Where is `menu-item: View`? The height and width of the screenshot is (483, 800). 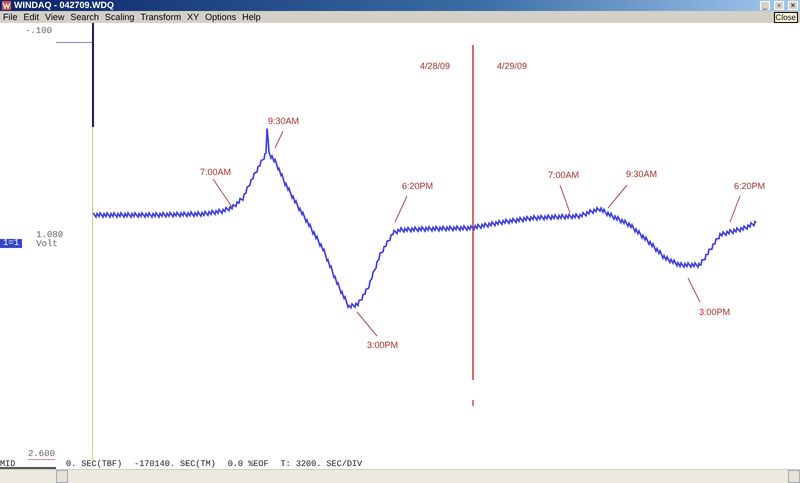 menu-item: View is located at coordinates (54, 17).